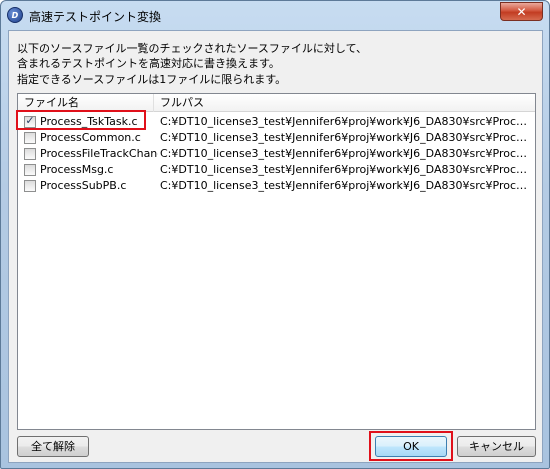 This screenshot has height=469, width=550. What do you see at coordinates (411, 446) in the screenshot?
I see `ok-button: OK` at bounding box center [411, 446].